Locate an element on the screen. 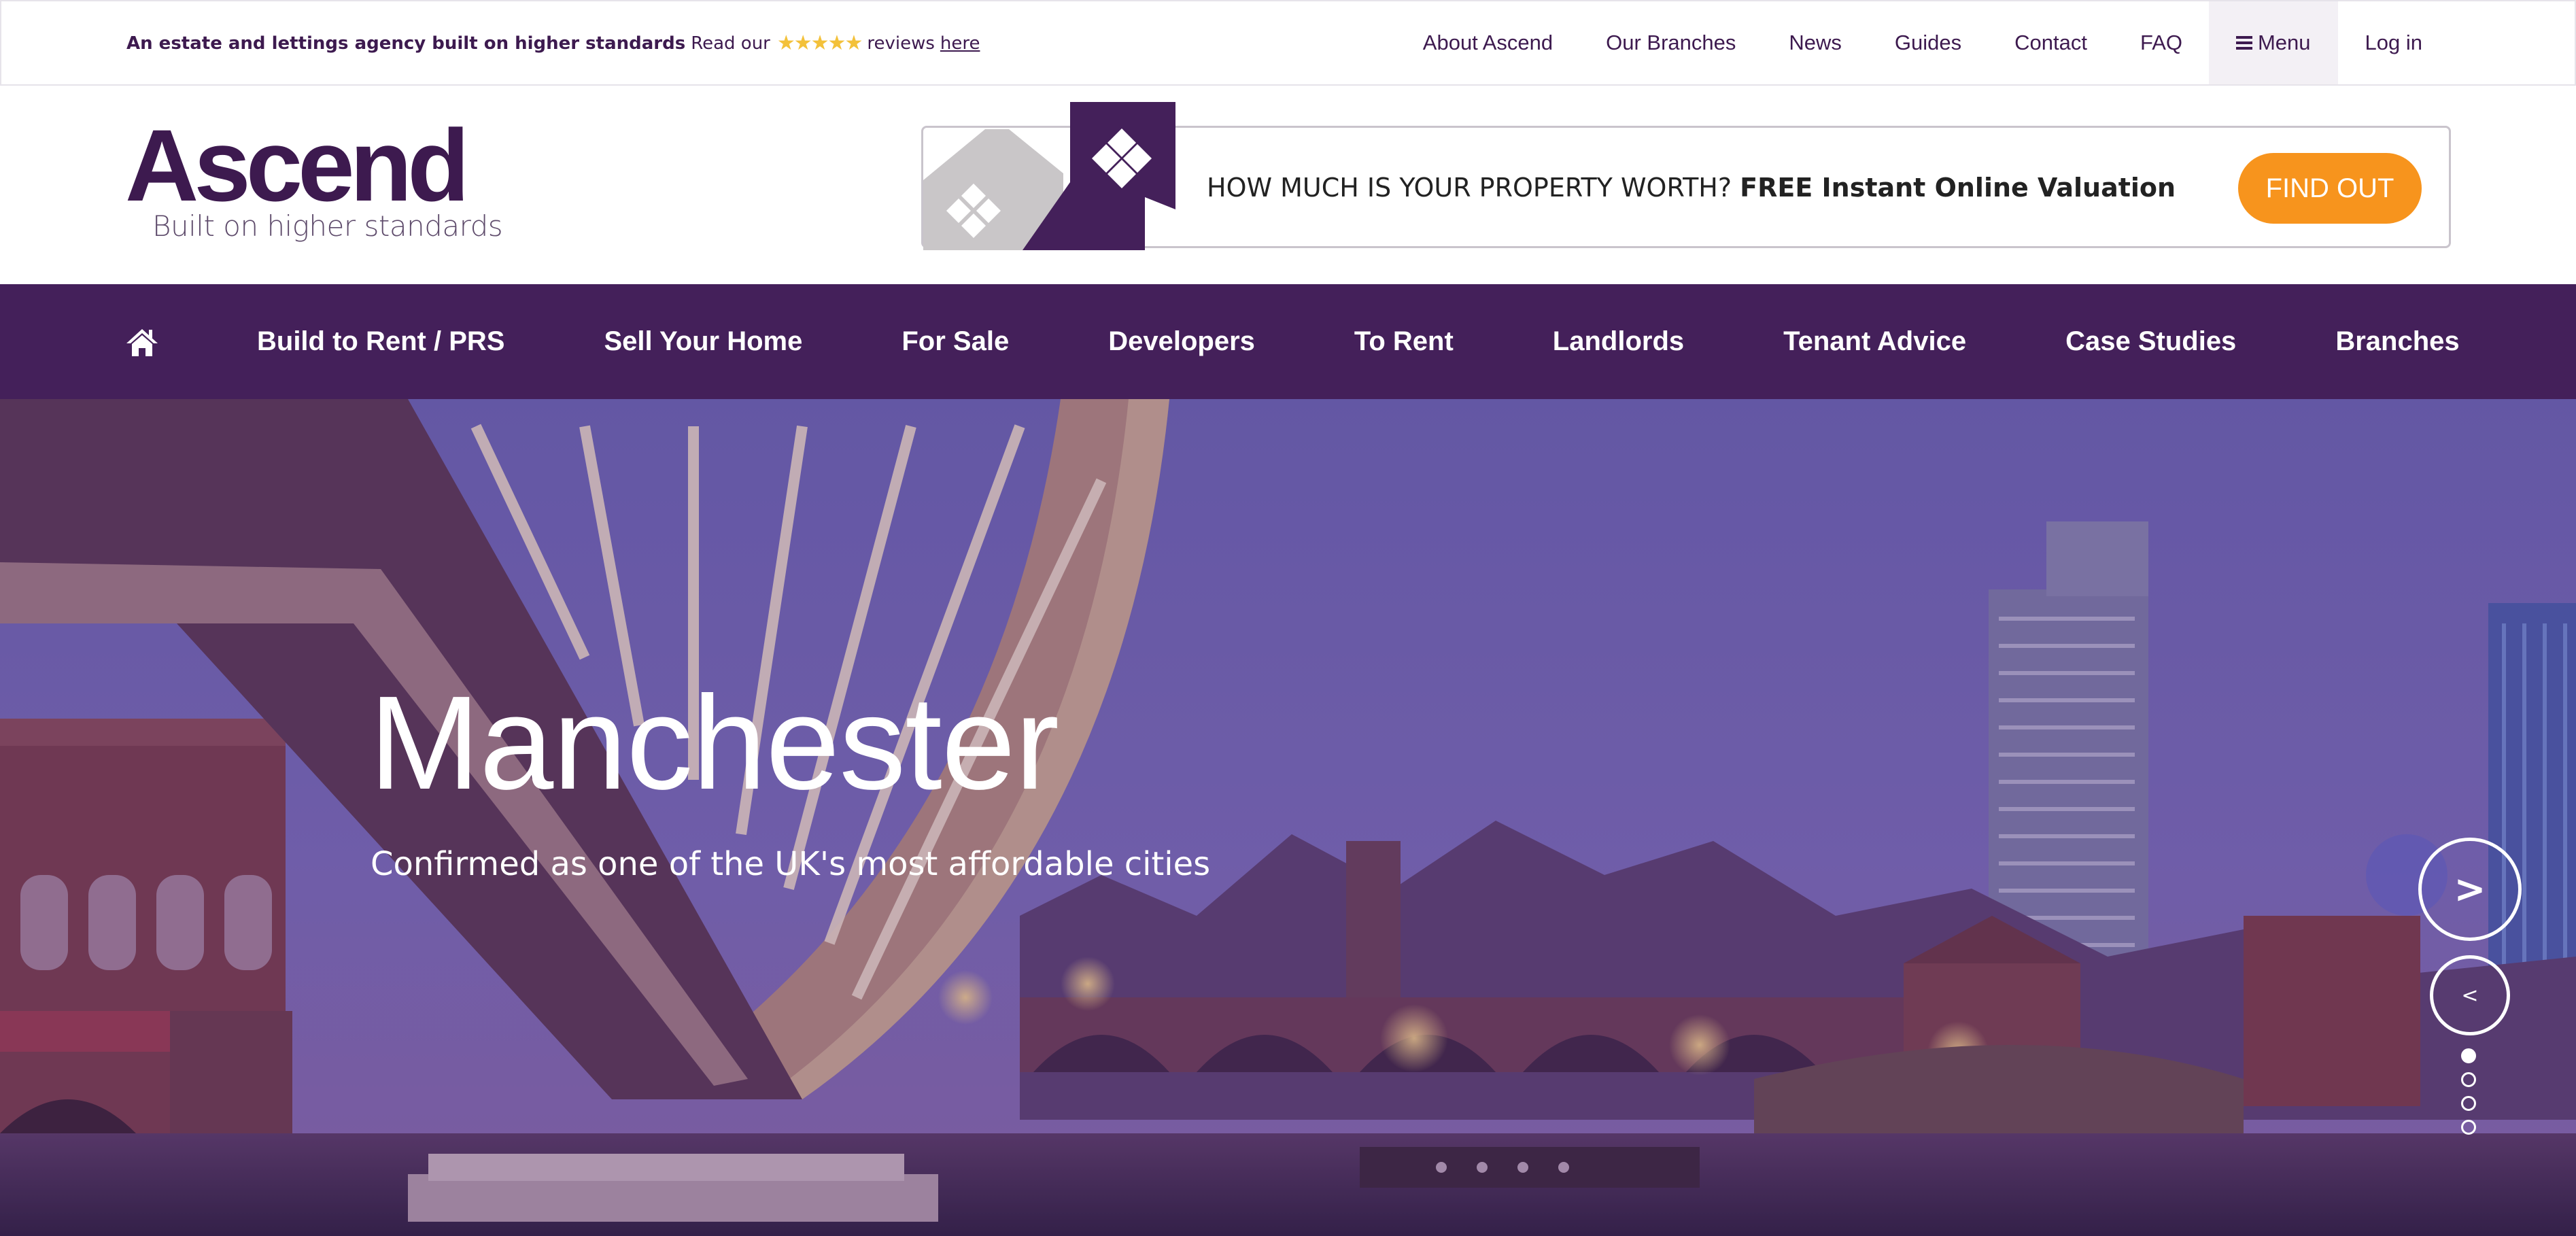 Image resolution: width=2576 pixels, height=1236 pixels. our-branches-link: Our Branches is located at coordinates (1670, 42).